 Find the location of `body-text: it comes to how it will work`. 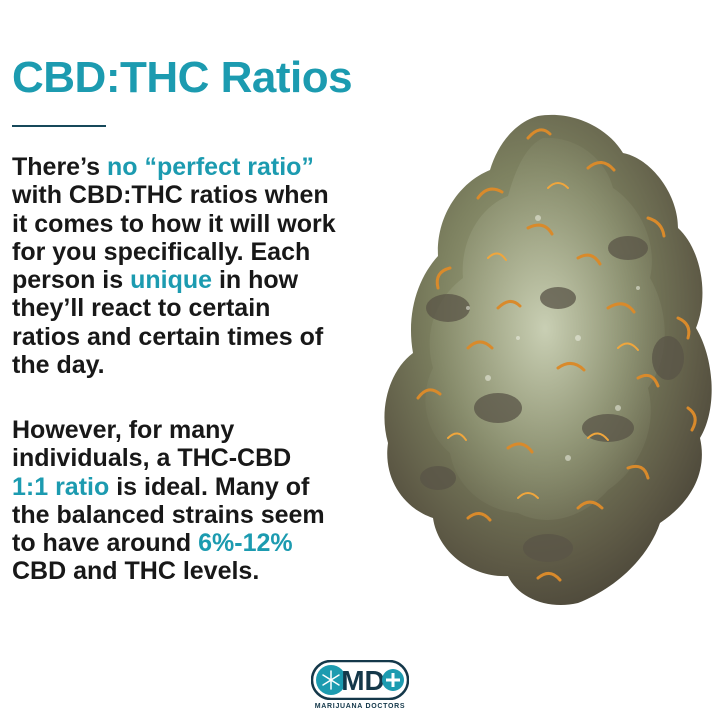

body-text: it comes to how it will work is located at coordinates (174, 223).